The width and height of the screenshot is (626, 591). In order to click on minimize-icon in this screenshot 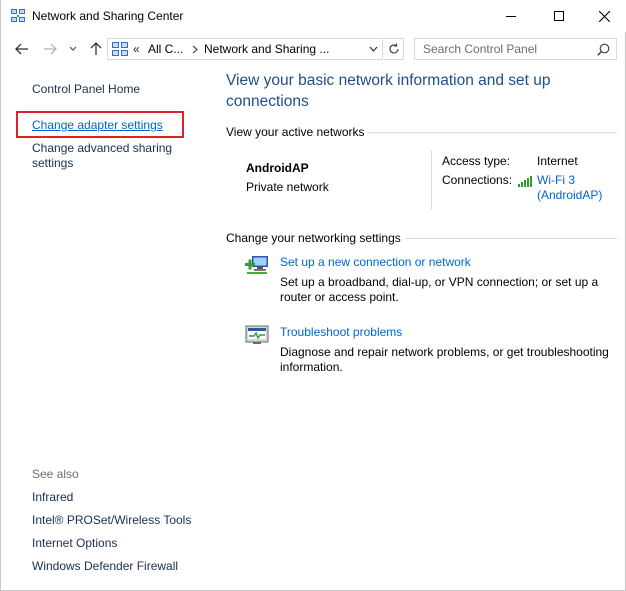, I will do `click(511, 16)`.